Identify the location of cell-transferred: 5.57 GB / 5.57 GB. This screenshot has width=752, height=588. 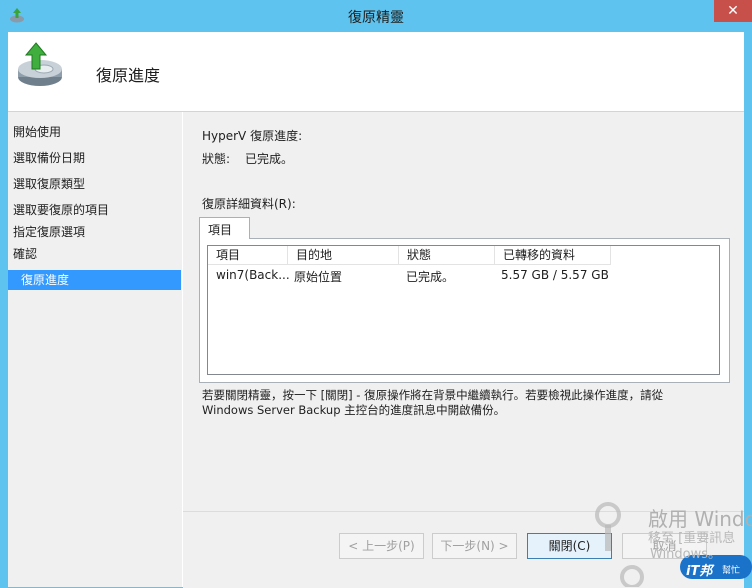
(555, 275).